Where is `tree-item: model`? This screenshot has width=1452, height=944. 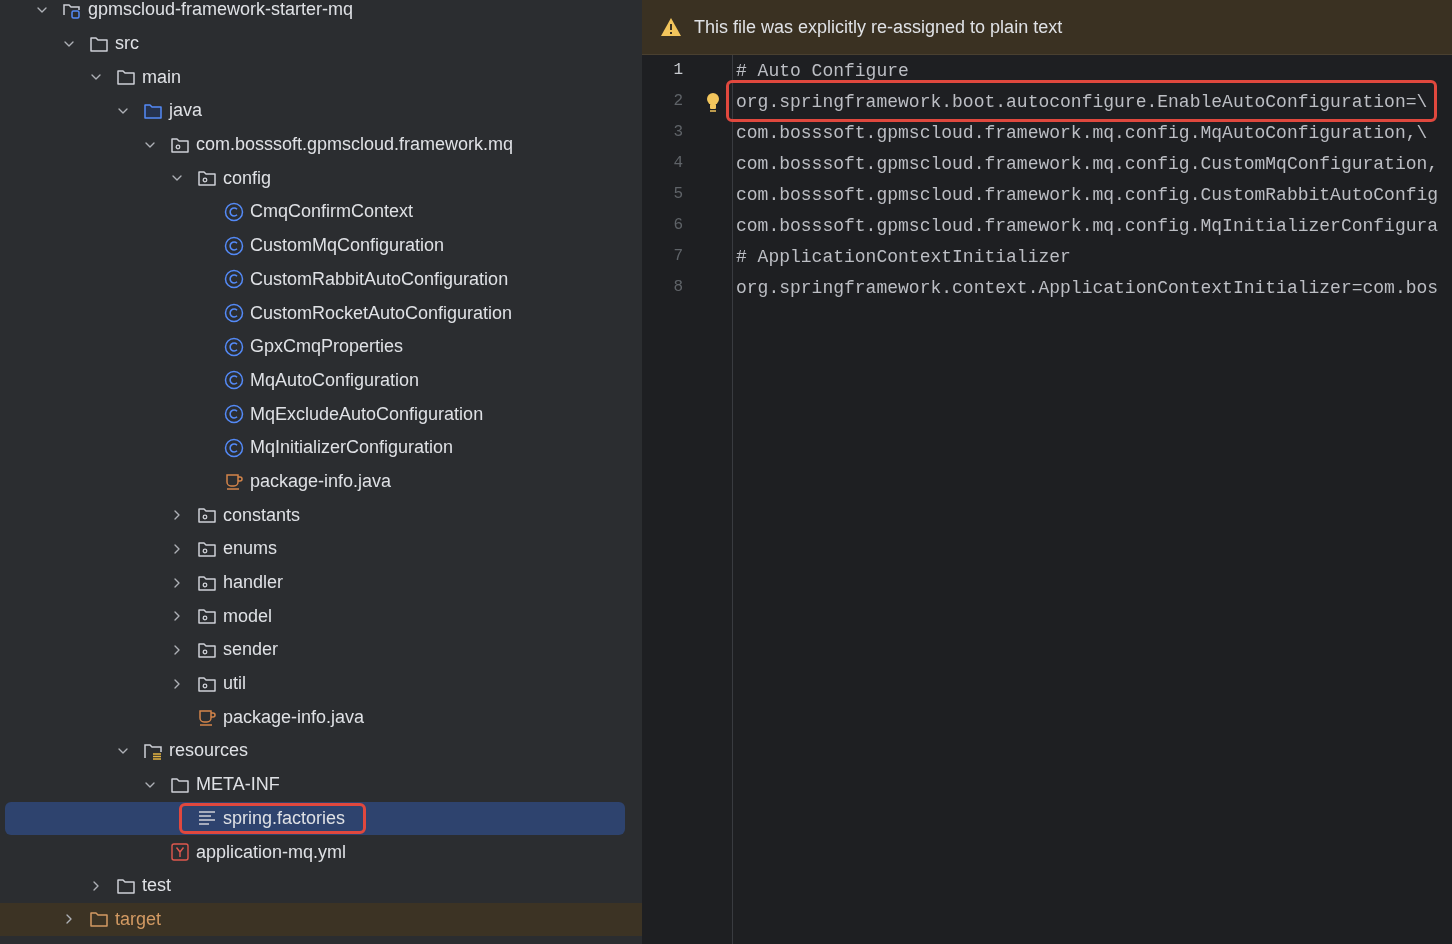
tree-item: model is located at coordinates (248, 616).